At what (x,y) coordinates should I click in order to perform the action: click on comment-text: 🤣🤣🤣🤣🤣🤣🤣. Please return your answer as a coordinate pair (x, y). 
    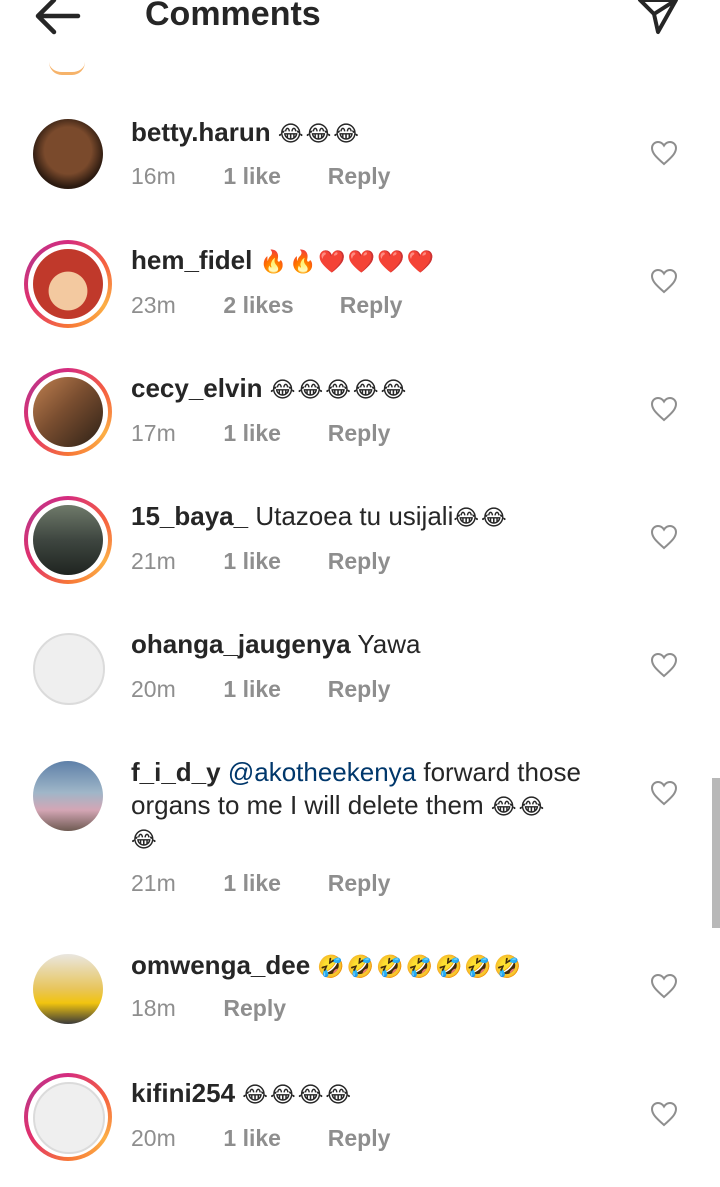
    Looking at the image, I should click on (420, 966).